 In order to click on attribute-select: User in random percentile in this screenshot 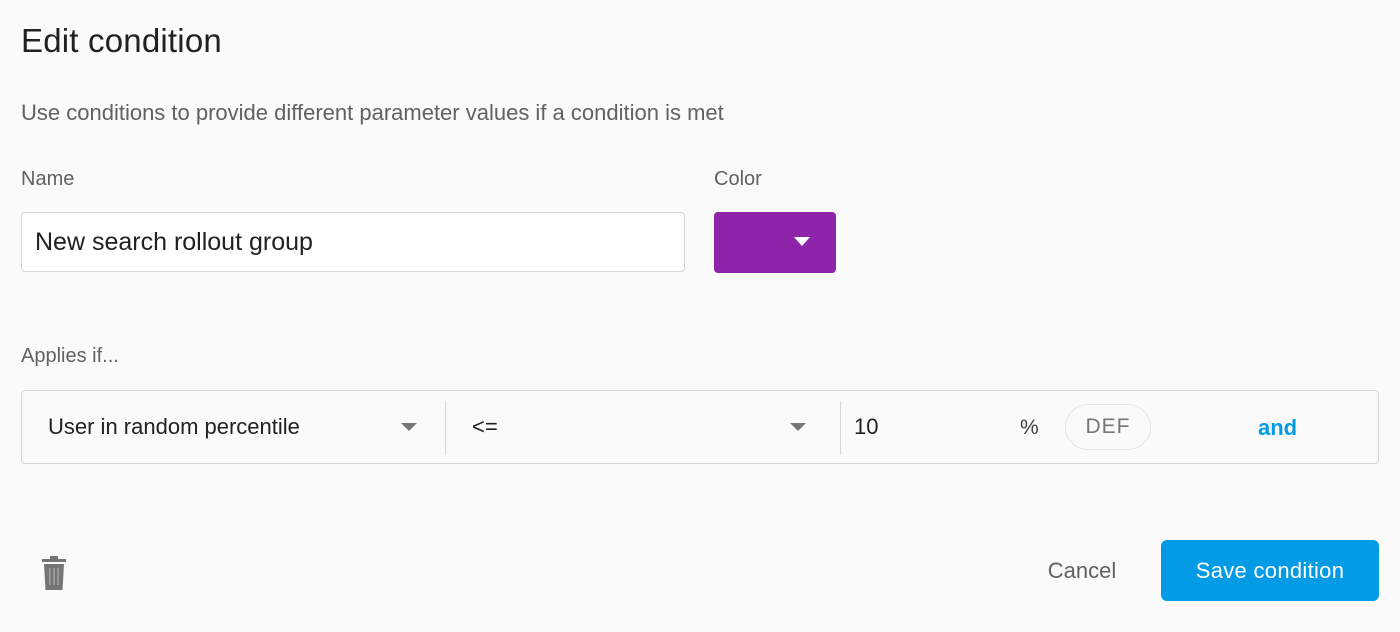, I will do `click(233, 427)`.